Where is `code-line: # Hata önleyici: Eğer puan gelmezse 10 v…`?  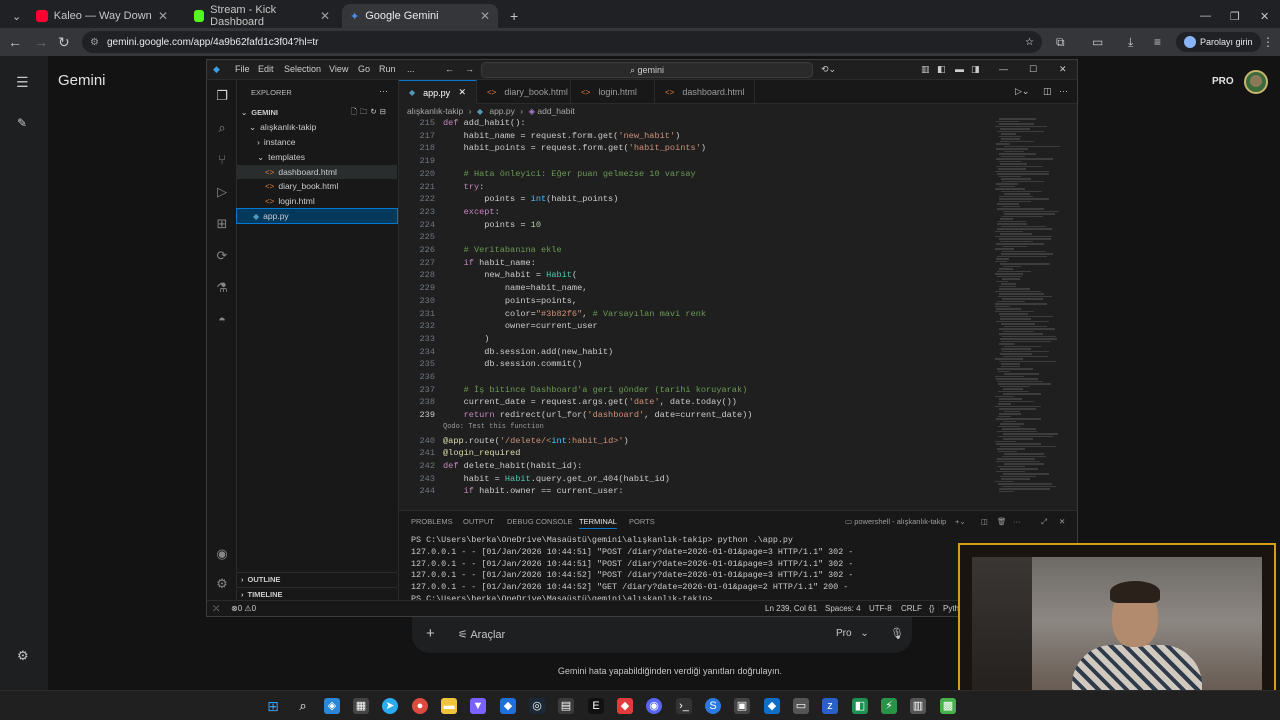
code-line: # Hata önleyici: Eğer puan gelmezse 10 v… is located at coordinates (569, 174).